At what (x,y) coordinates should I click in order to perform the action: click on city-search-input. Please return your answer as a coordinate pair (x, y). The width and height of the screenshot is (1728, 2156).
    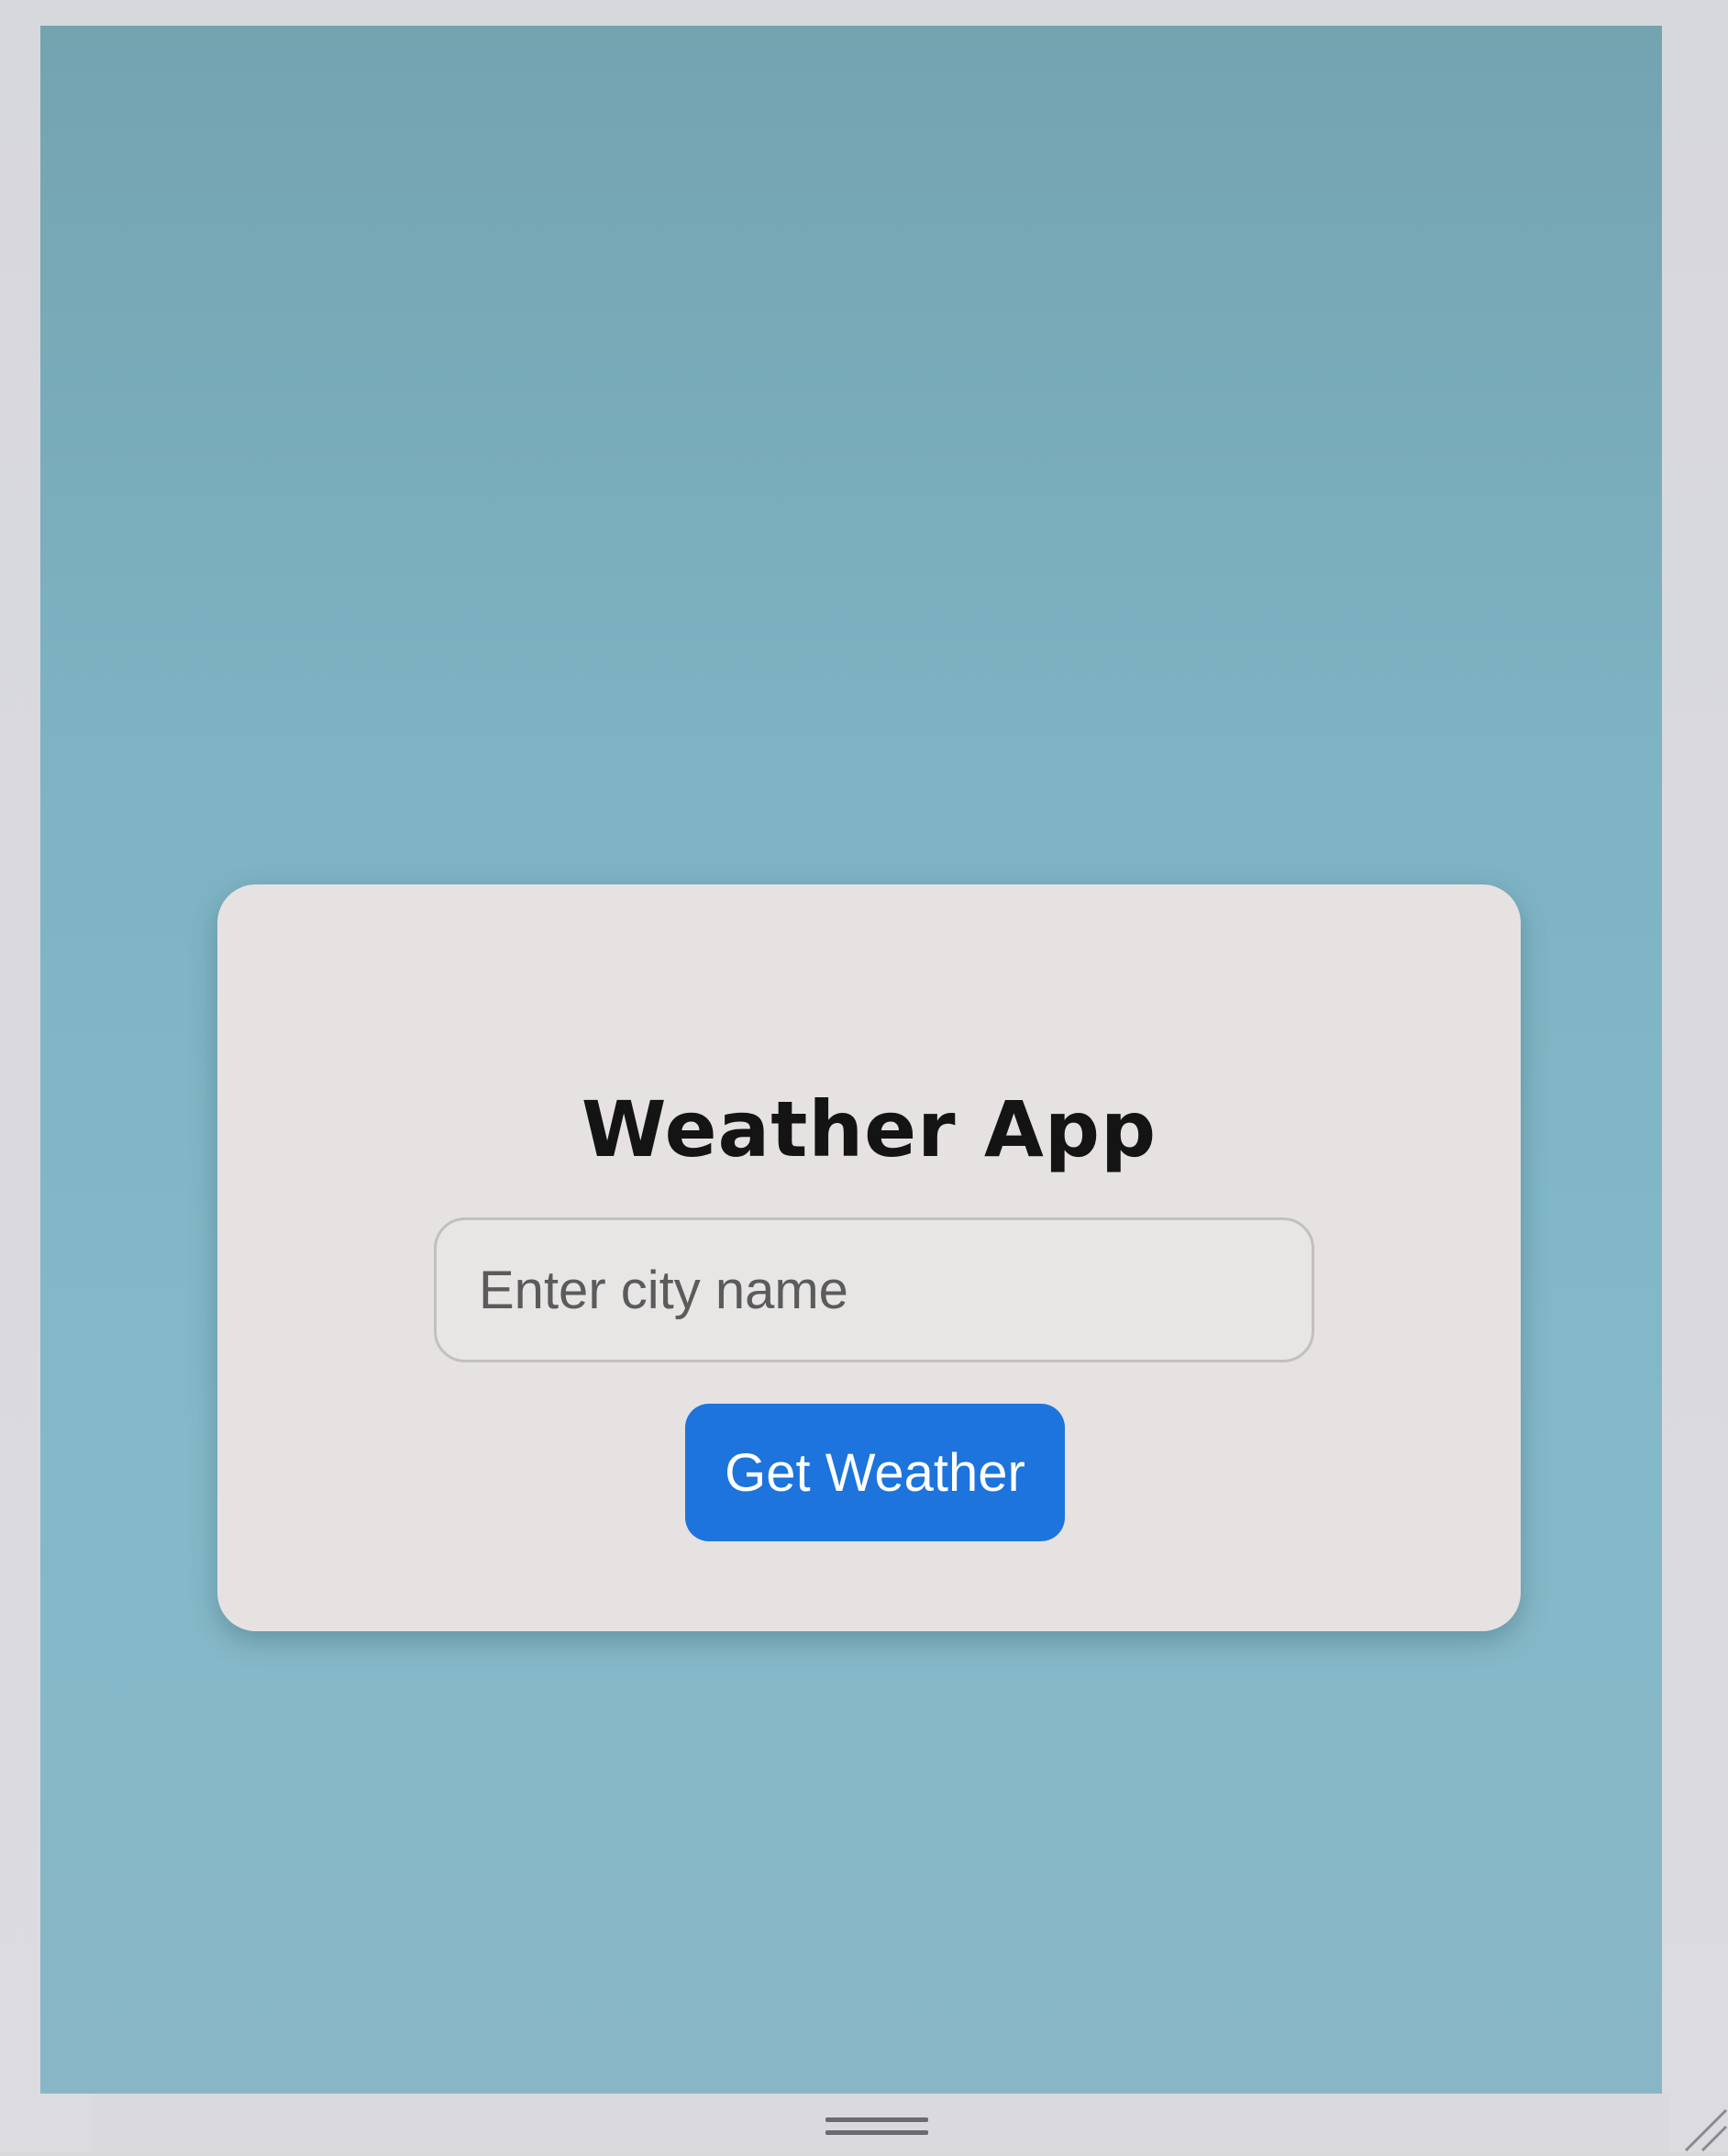
    Looking at the image, I should click on (874, 1290).